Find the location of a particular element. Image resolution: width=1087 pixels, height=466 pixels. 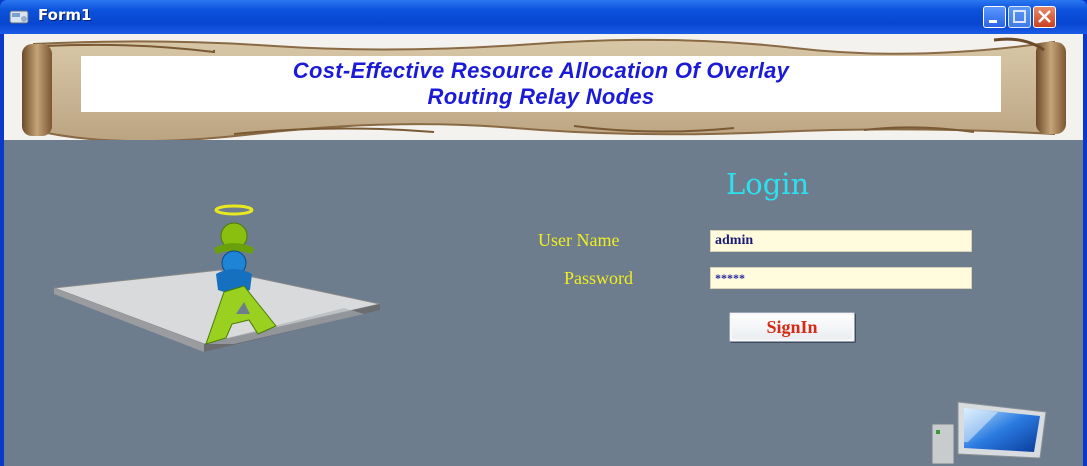

signin-button: SignIn is located at coordinates (792, 327).